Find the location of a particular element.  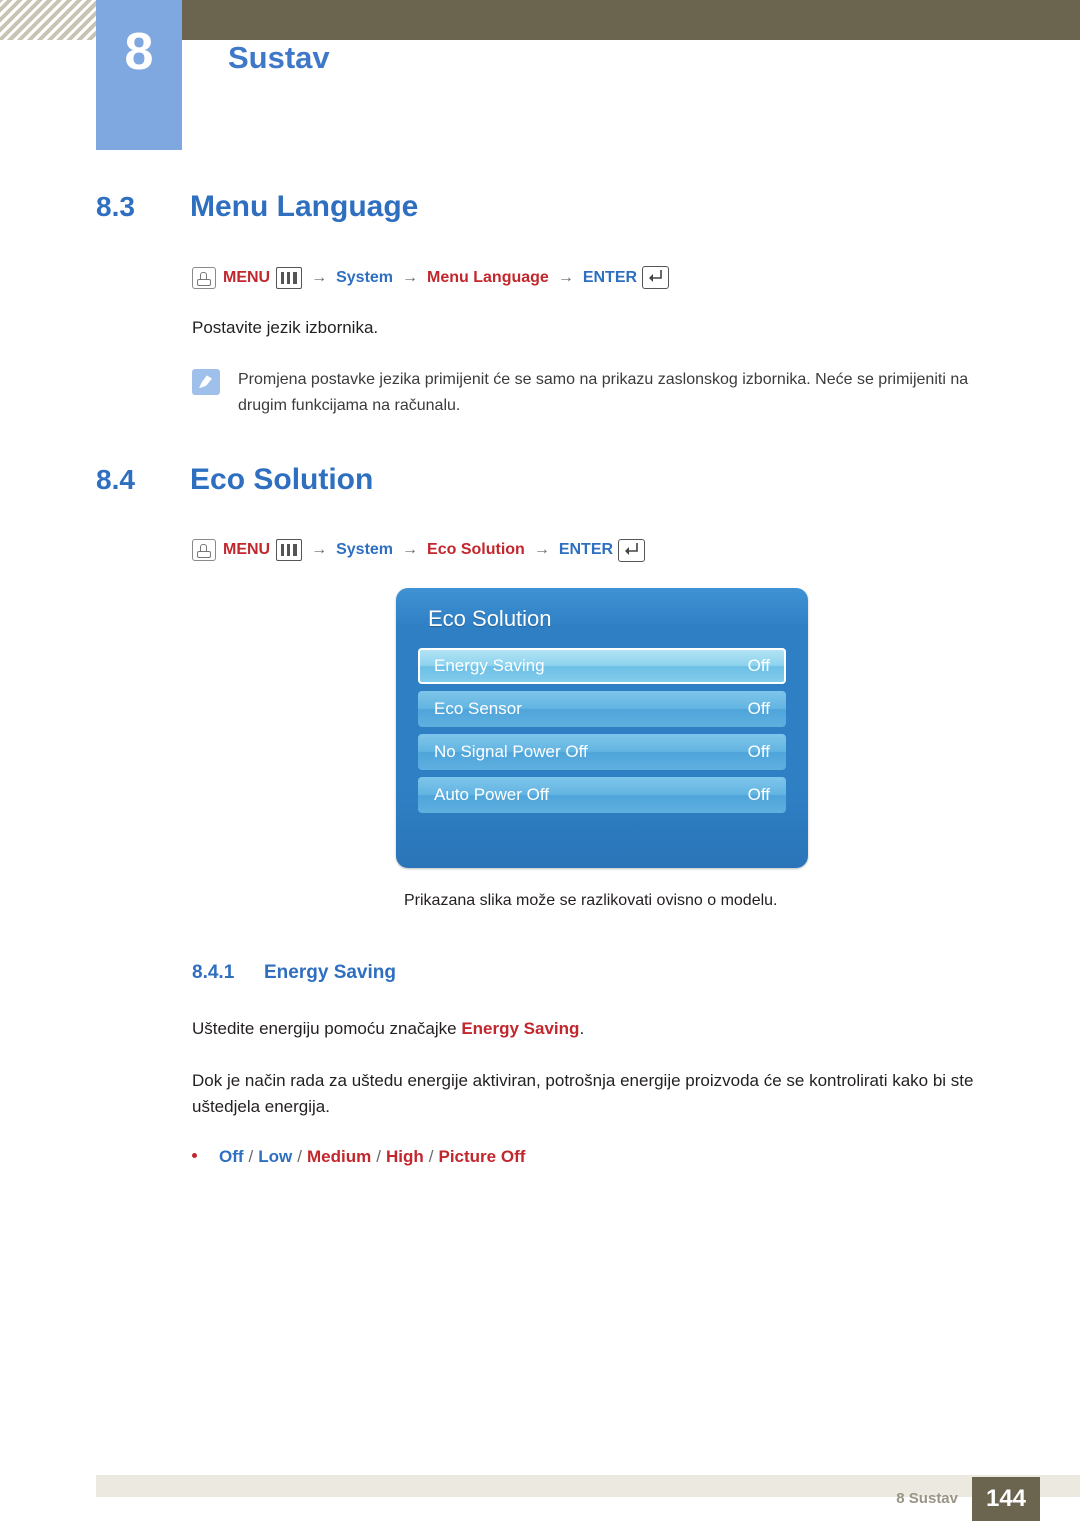

para1-before: Uštedite energiju pomoću značajke is located at coordinates (327, 1028).